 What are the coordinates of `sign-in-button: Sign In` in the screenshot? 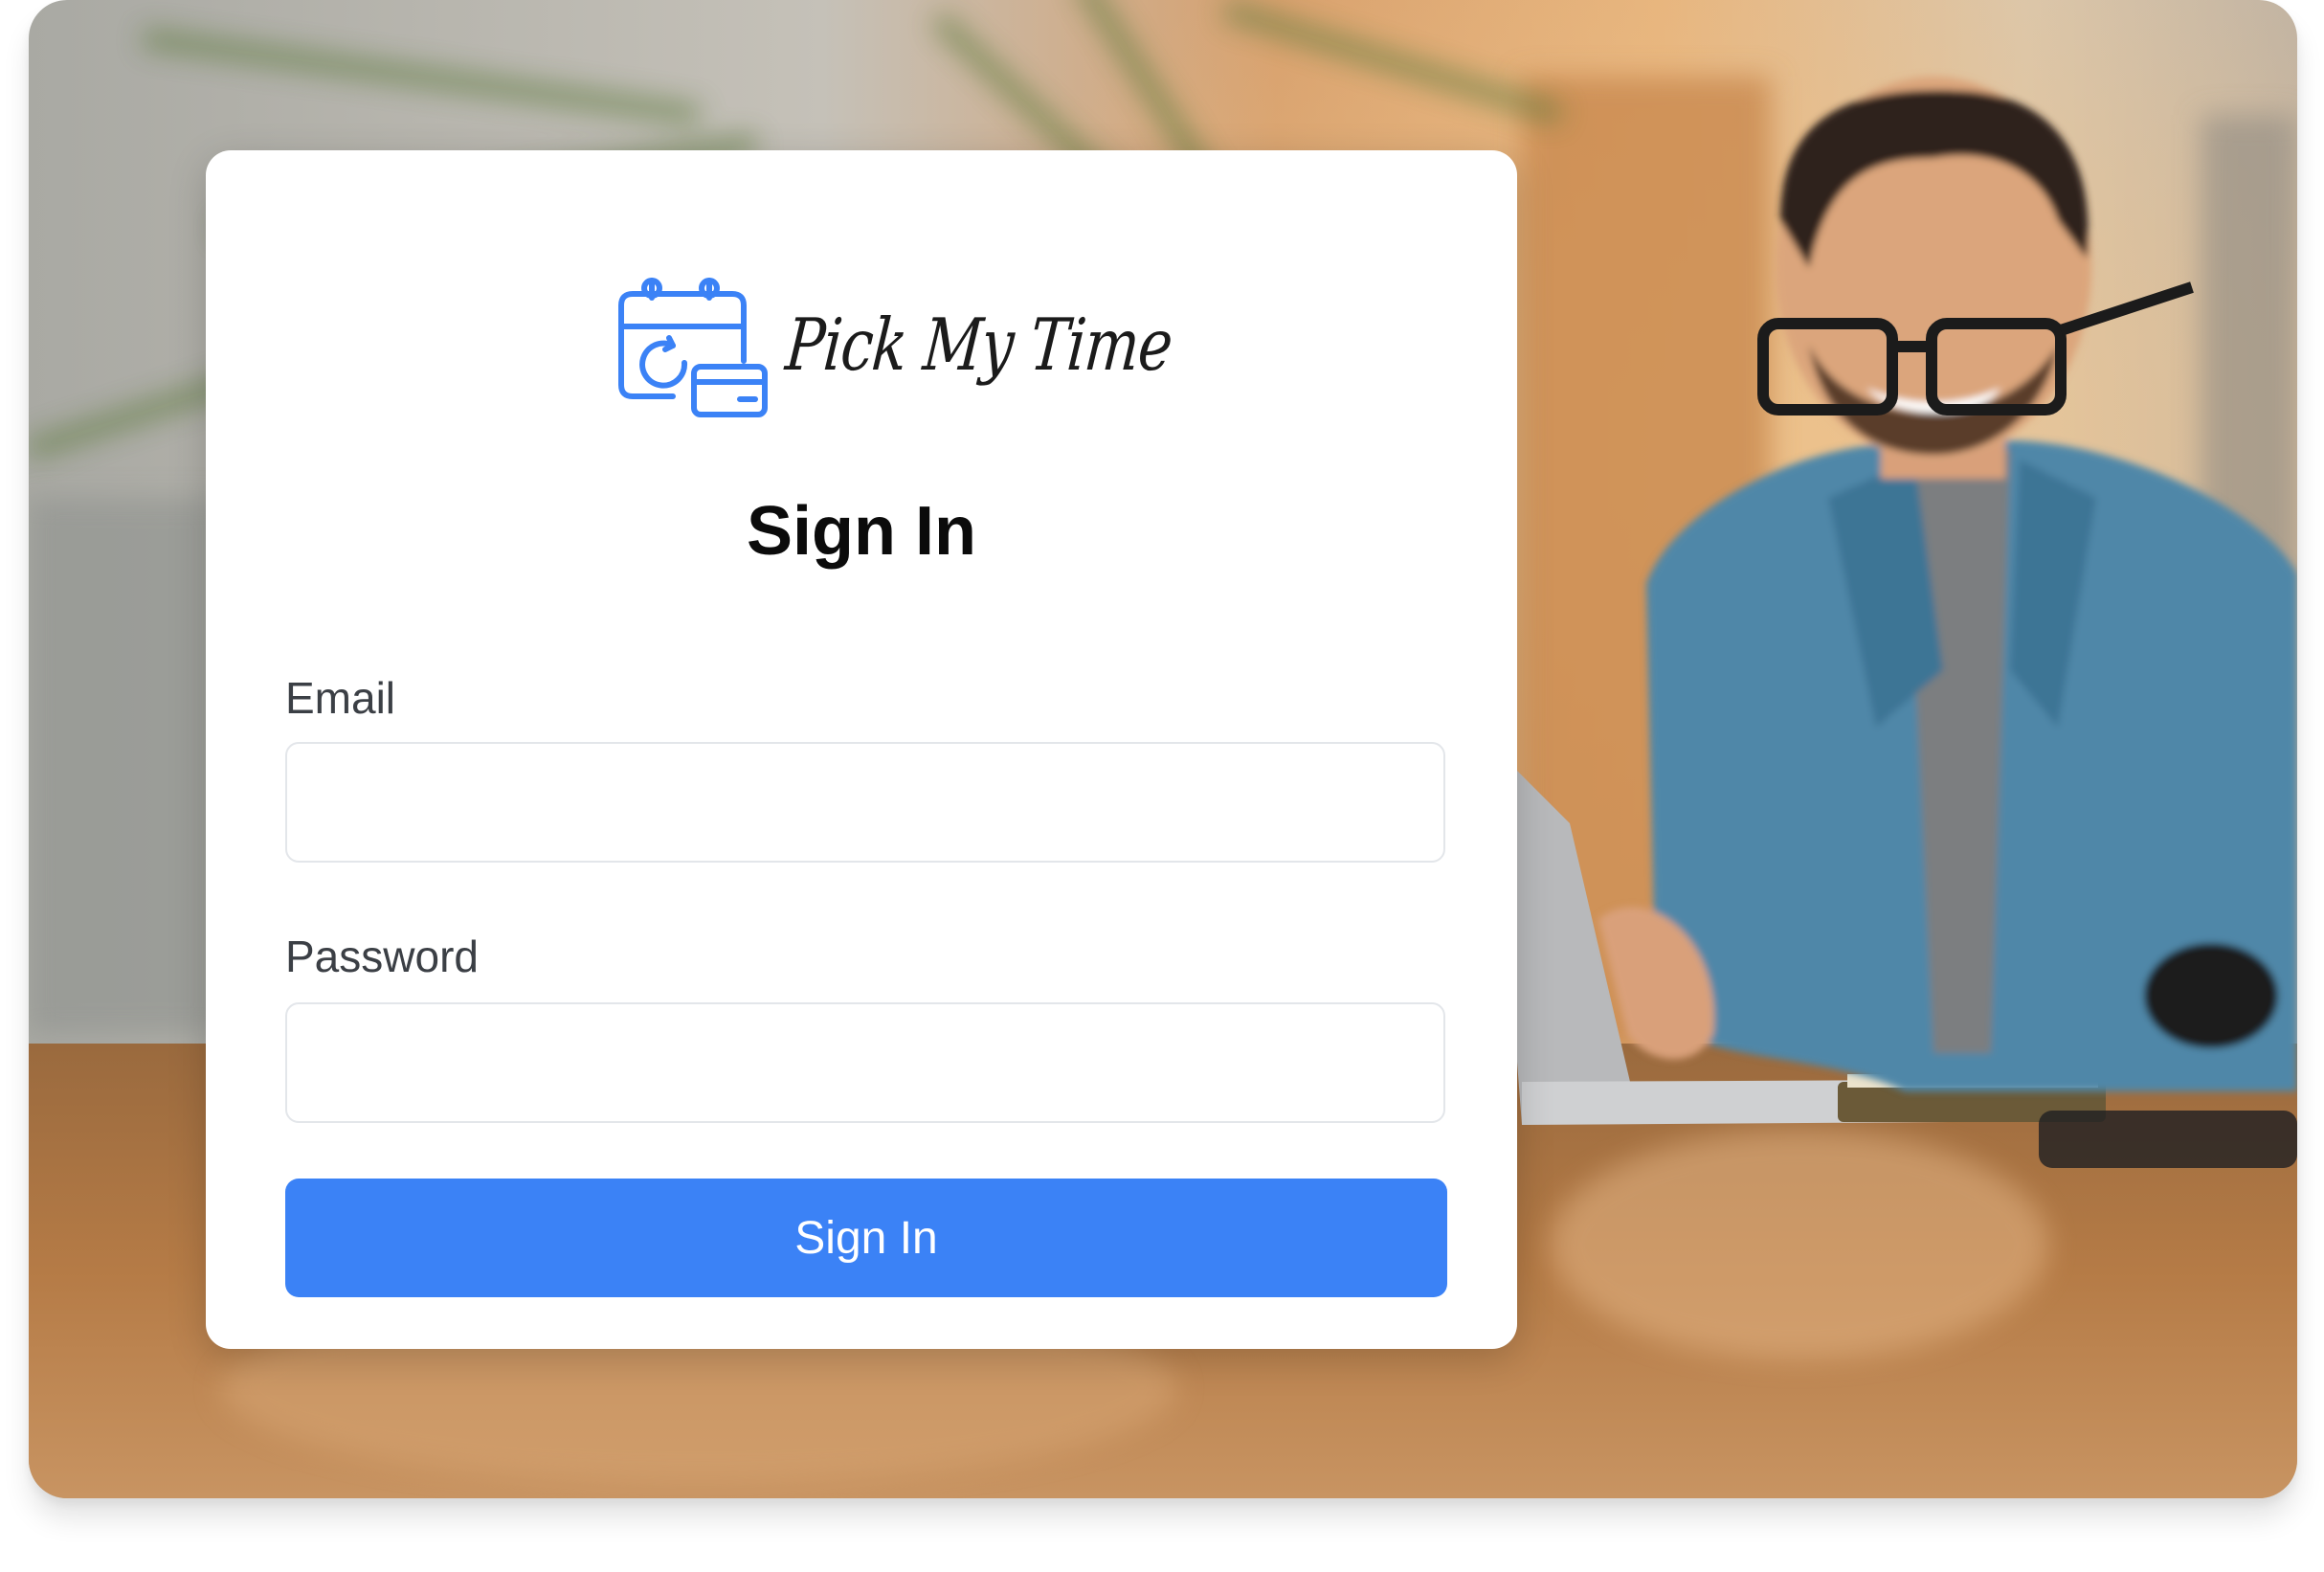 It's located at (866, 1238).